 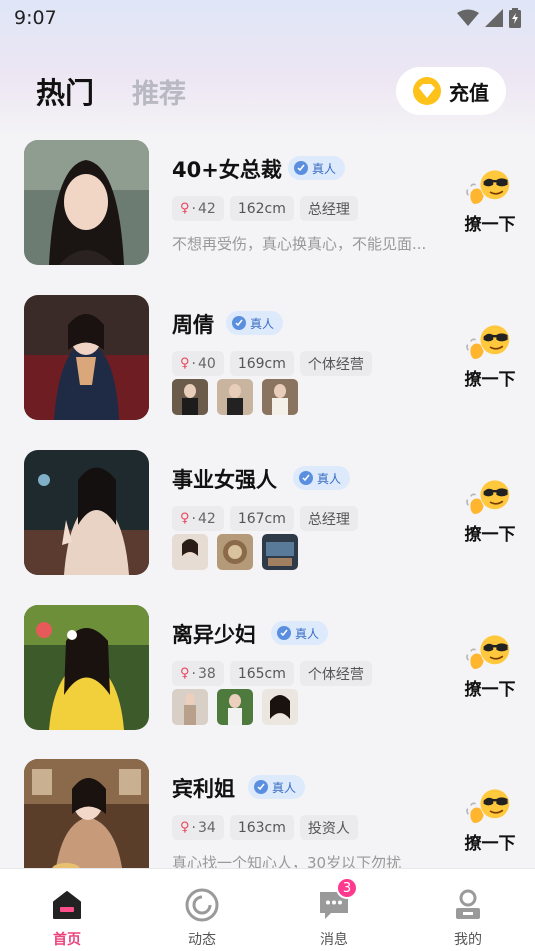 What do you see at coordinates (267, 91) in the screenshot?
I see `header: 热门 推荐 充值` at bounding box center [267, 91].